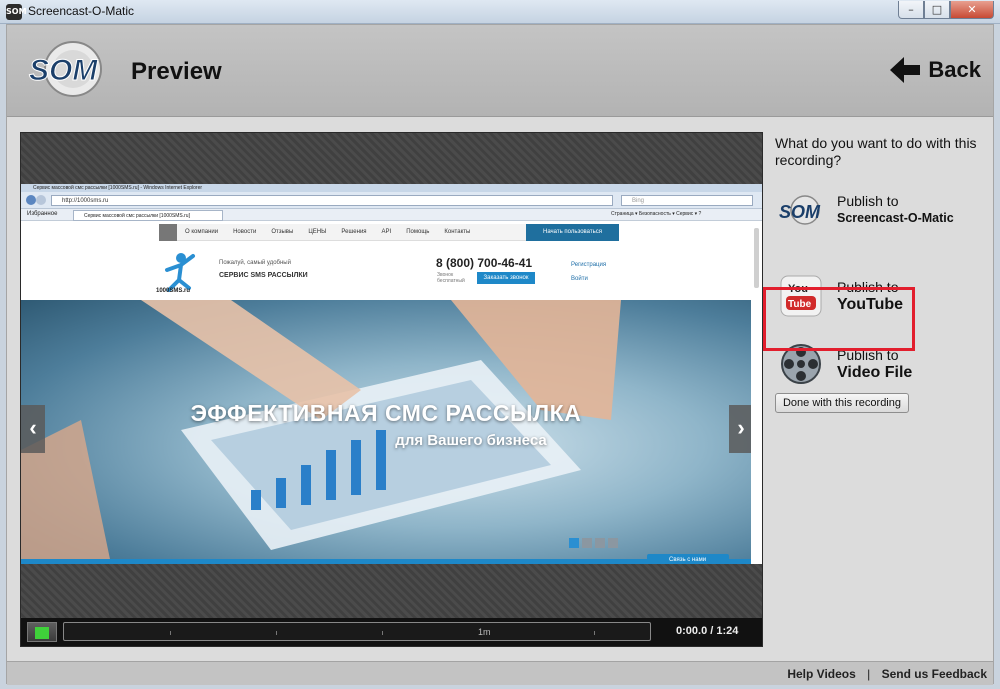 This screenshot has height=689, width=1000. I want to click on browser-scrollbar, so click(756, 258).